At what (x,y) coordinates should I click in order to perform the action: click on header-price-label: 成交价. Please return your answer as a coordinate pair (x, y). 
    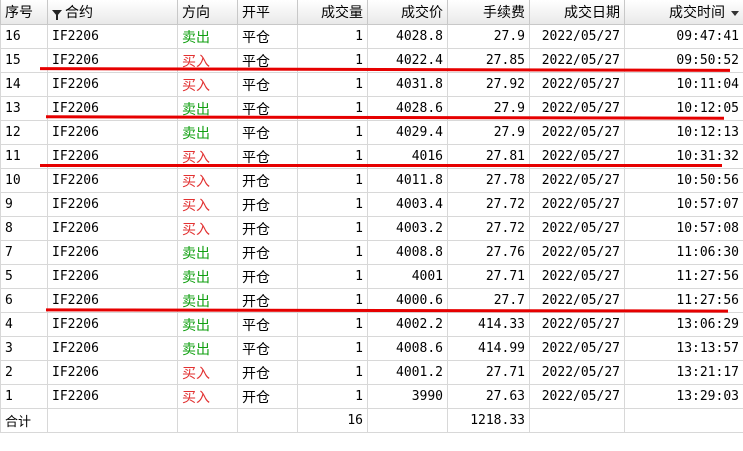
    Looking at the image, I should click on (422, 13).